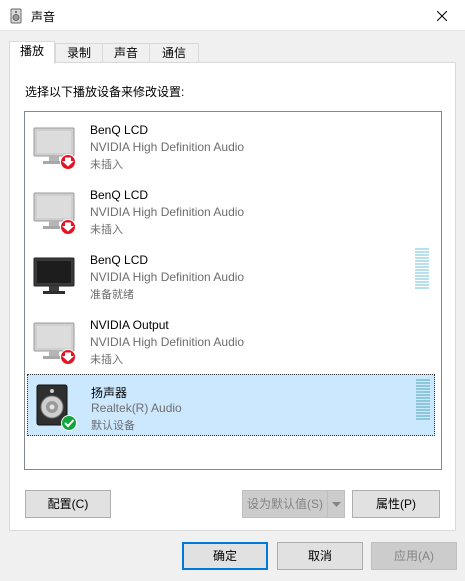 This screenshot has height=581, width=465. Describe the element at coordinates (57, 407) in the screenshot. I see `speaker-default-icon` at that location.